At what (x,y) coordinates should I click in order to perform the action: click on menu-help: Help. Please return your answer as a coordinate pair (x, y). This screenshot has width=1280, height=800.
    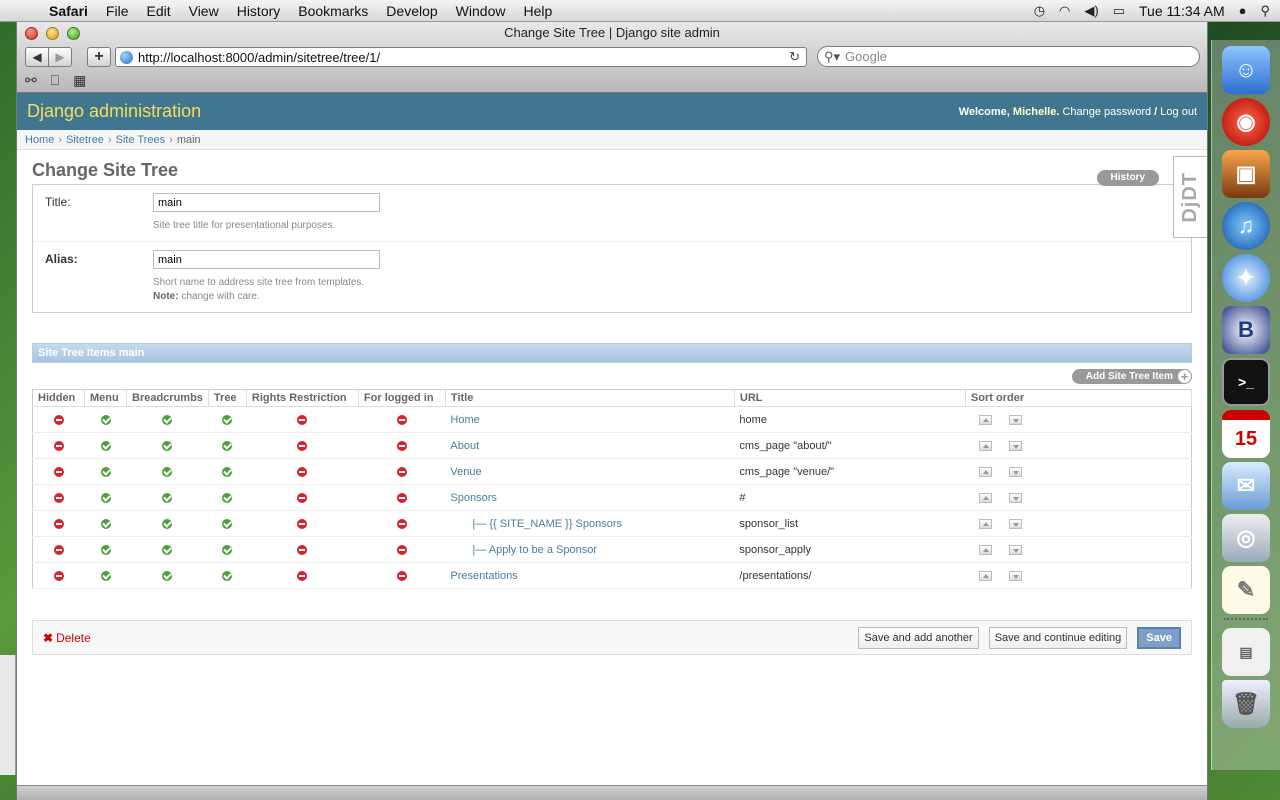
    Looking at the image, I should click on (537, 11).